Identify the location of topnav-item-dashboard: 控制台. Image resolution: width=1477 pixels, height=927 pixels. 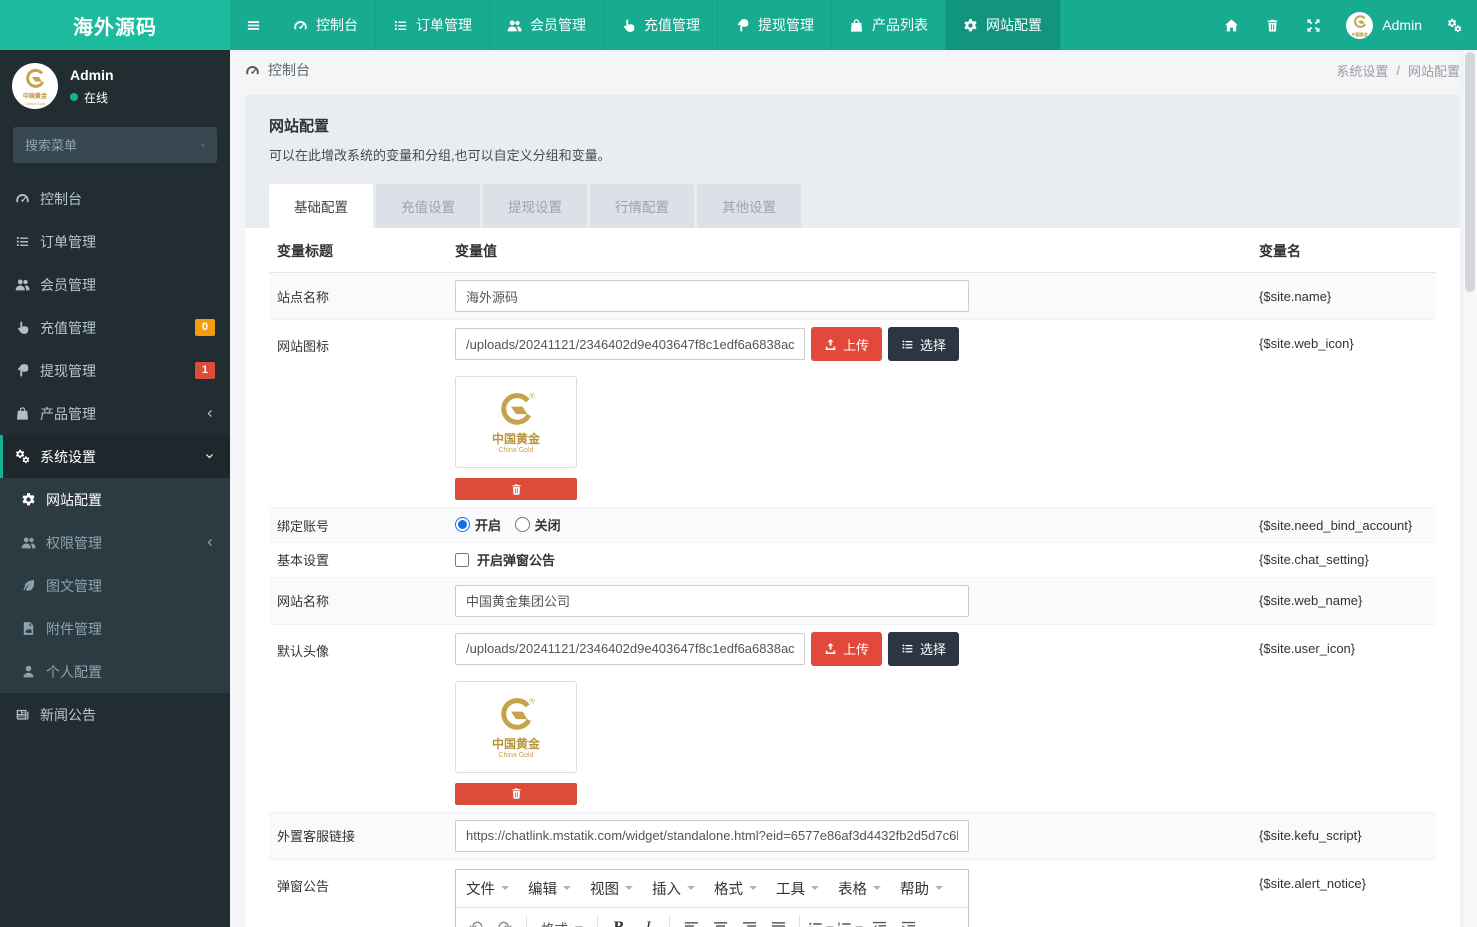
(326, 25).